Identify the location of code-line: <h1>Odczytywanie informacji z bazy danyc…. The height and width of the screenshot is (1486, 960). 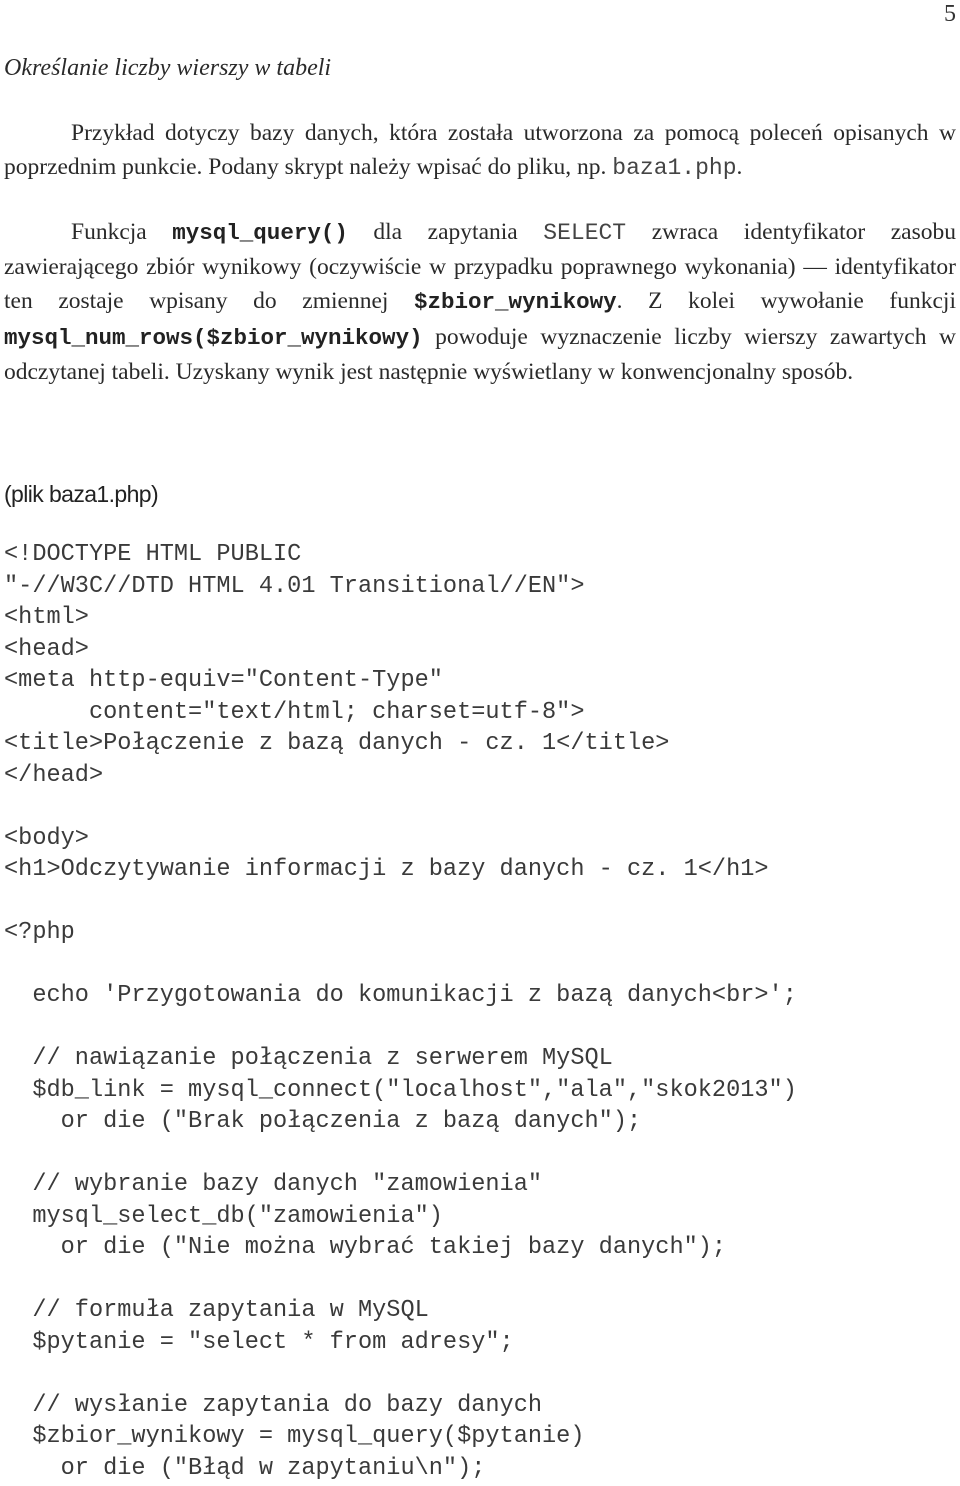
(386, 869).